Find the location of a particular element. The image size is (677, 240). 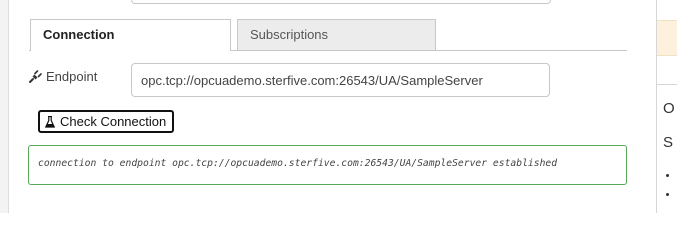

check-connection-button: Check Connection is located at coordinates (106, 121).